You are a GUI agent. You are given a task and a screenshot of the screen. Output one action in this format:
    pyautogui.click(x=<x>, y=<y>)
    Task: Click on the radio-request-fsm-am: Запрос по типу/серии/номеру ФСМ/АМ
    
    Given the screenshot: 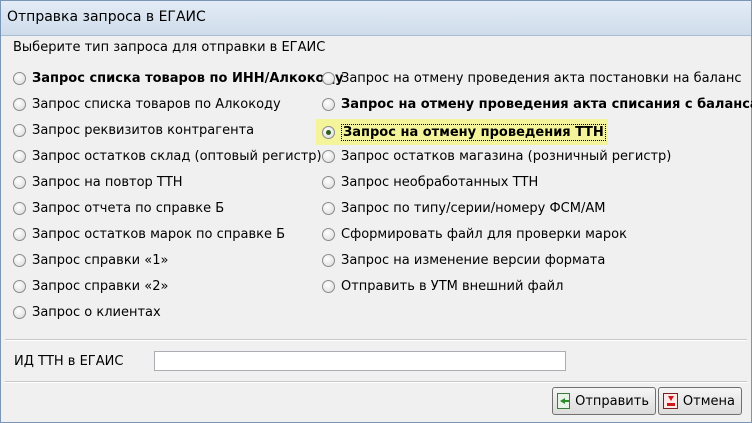 What is the action you would take?
    pyautogui.click(x=463, y=208)
    